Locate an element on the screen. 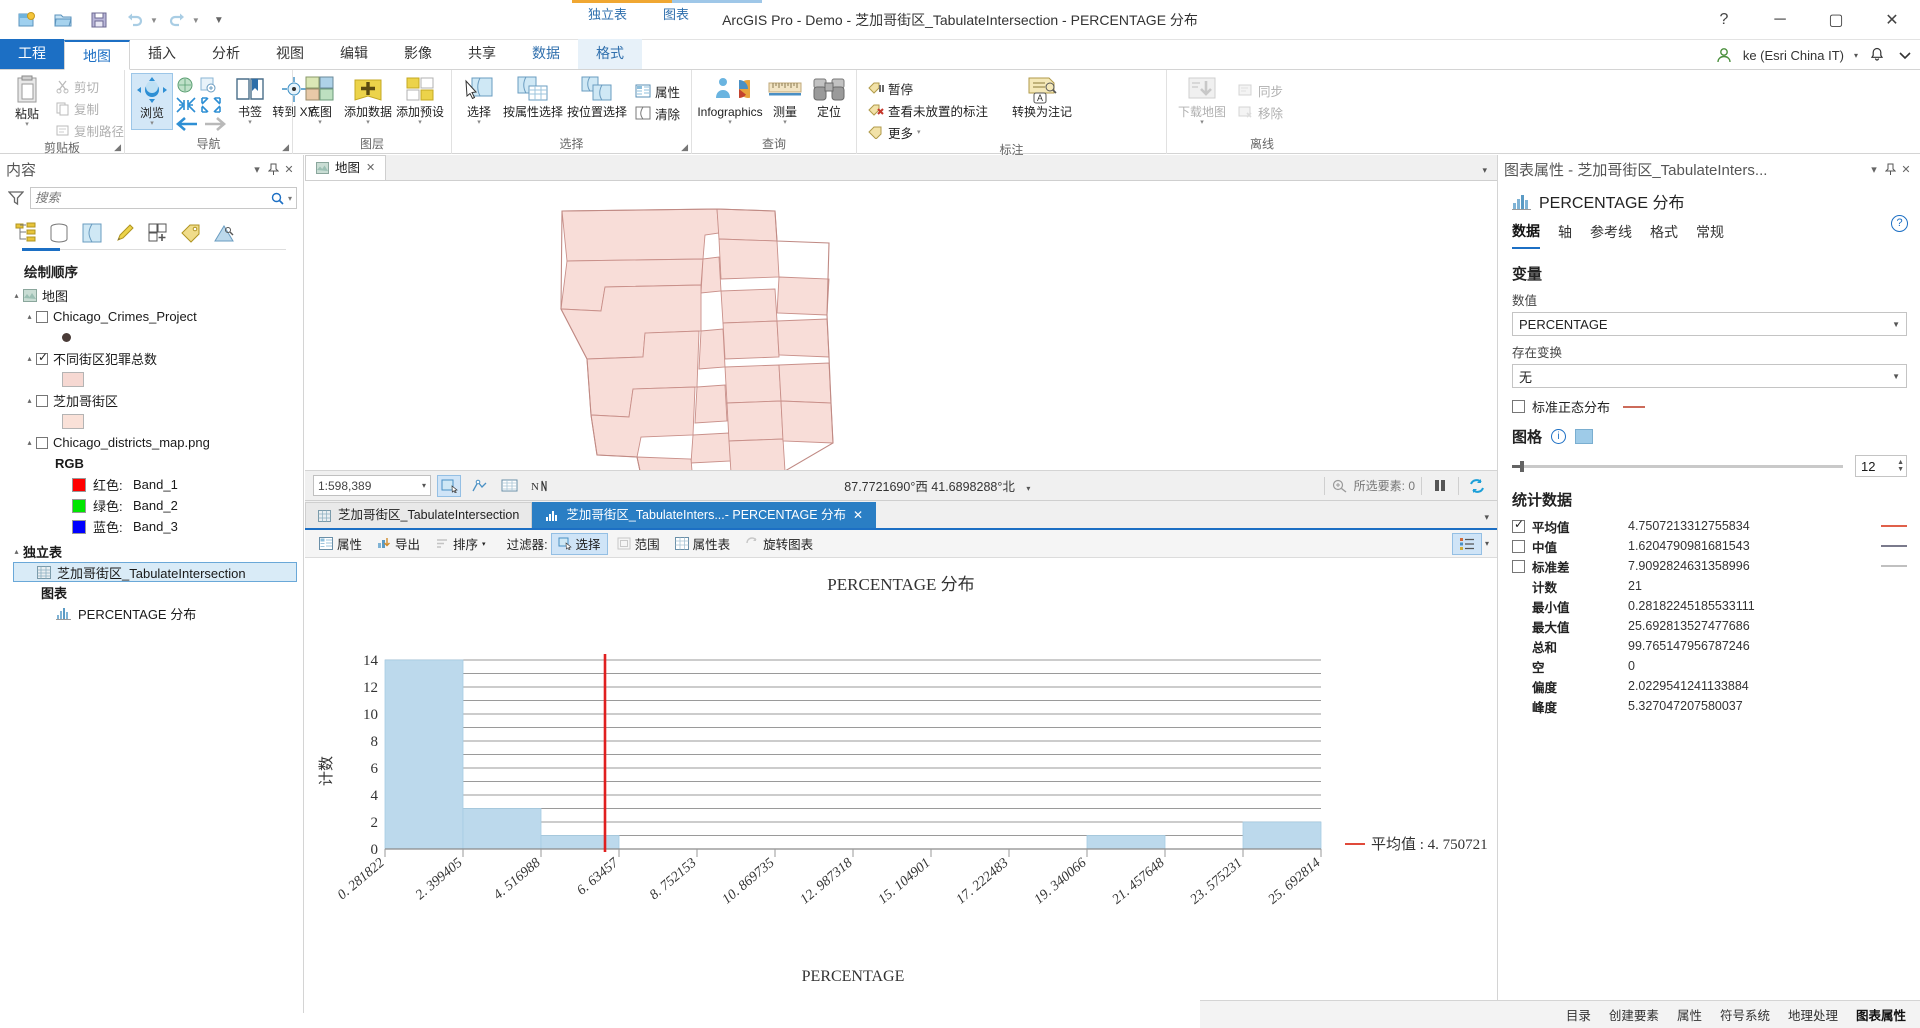 The height and width of the screenshot is (1028, 1920). more-labeling-caret-icon: ▾ is located at coordinates (919, 132).